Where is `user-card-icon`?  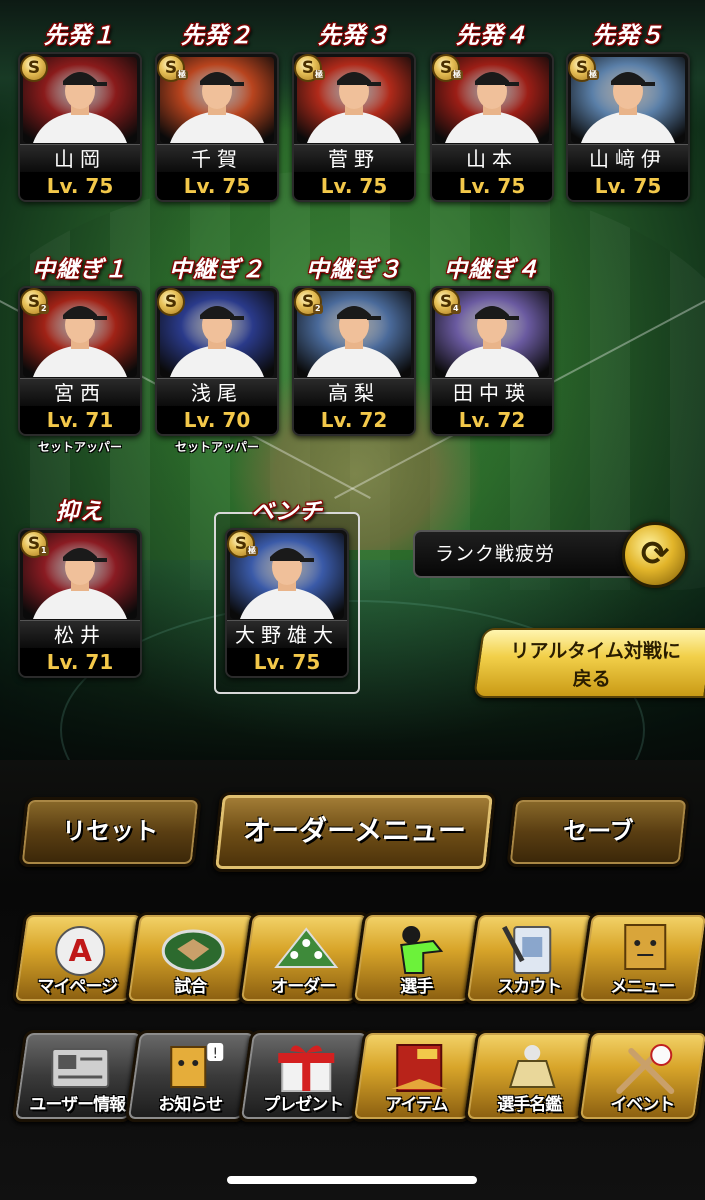 user-card-icon is located at coordinates (80, 1067).